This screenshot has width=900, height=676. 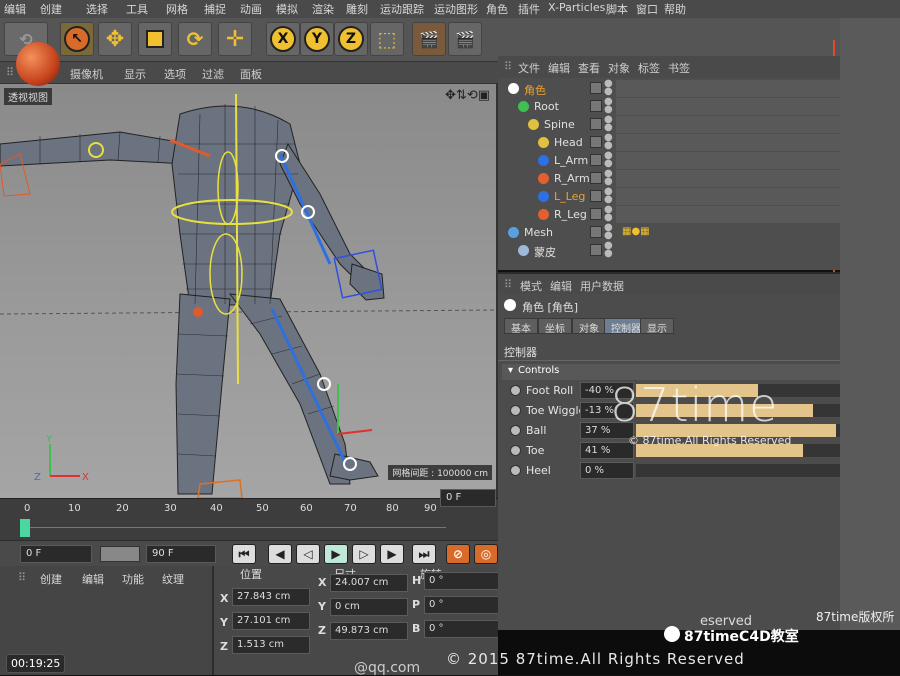 I want to click on timeline-ruler: 0 10 20 30 40 50 60 70 80 90 0 F, so click(x=249, y=514).